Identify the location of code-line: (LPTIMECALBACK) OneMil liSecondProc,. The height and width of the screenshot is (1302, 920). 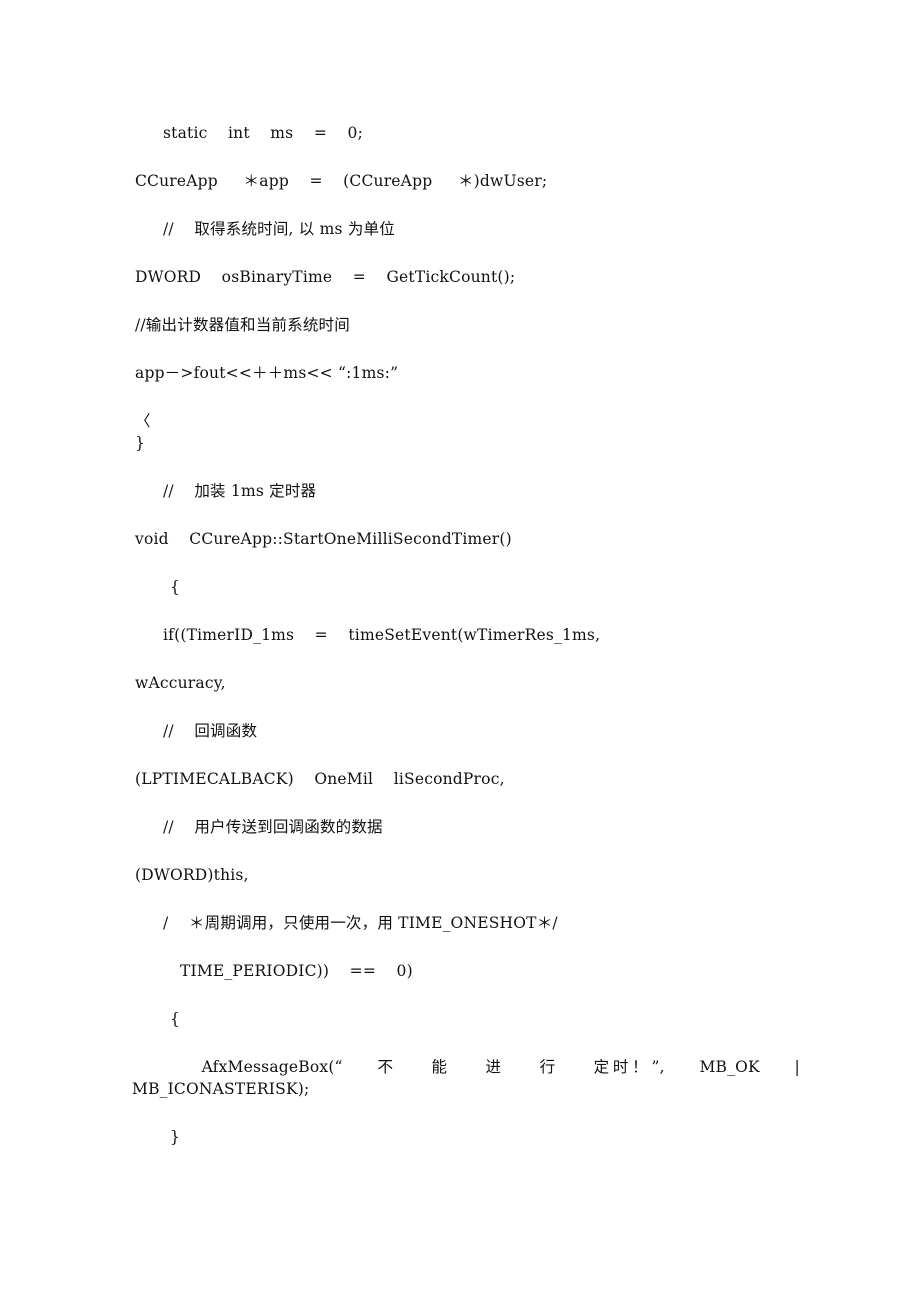
(320, 779).